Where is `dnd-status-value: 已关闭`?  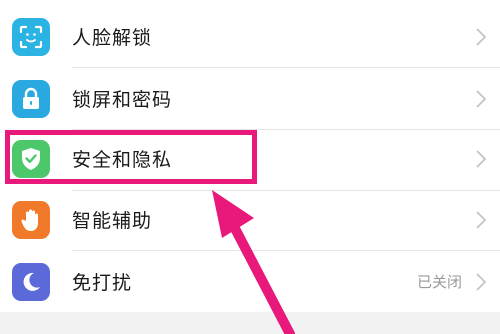 dnd-status-value: 已关闭 is located at coordinates (439, 282).